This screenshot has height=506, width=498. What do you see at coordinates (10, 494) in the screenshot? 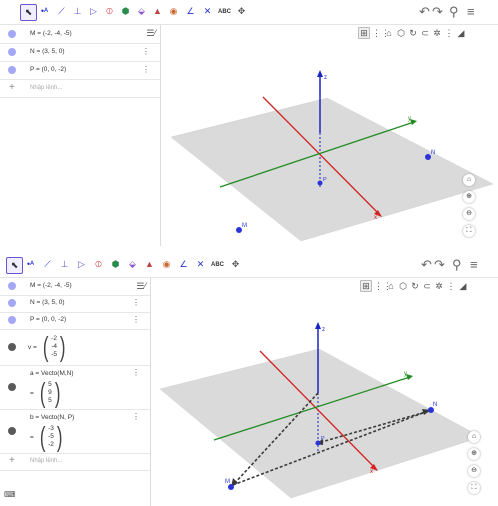
I see `keyboard-icon: ⌨` at bounding box center [10, 494].